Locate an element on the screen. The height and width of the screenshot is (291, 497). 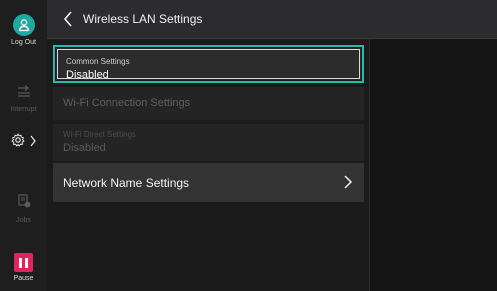
jobs-icon is located at coordinates (24, 203).